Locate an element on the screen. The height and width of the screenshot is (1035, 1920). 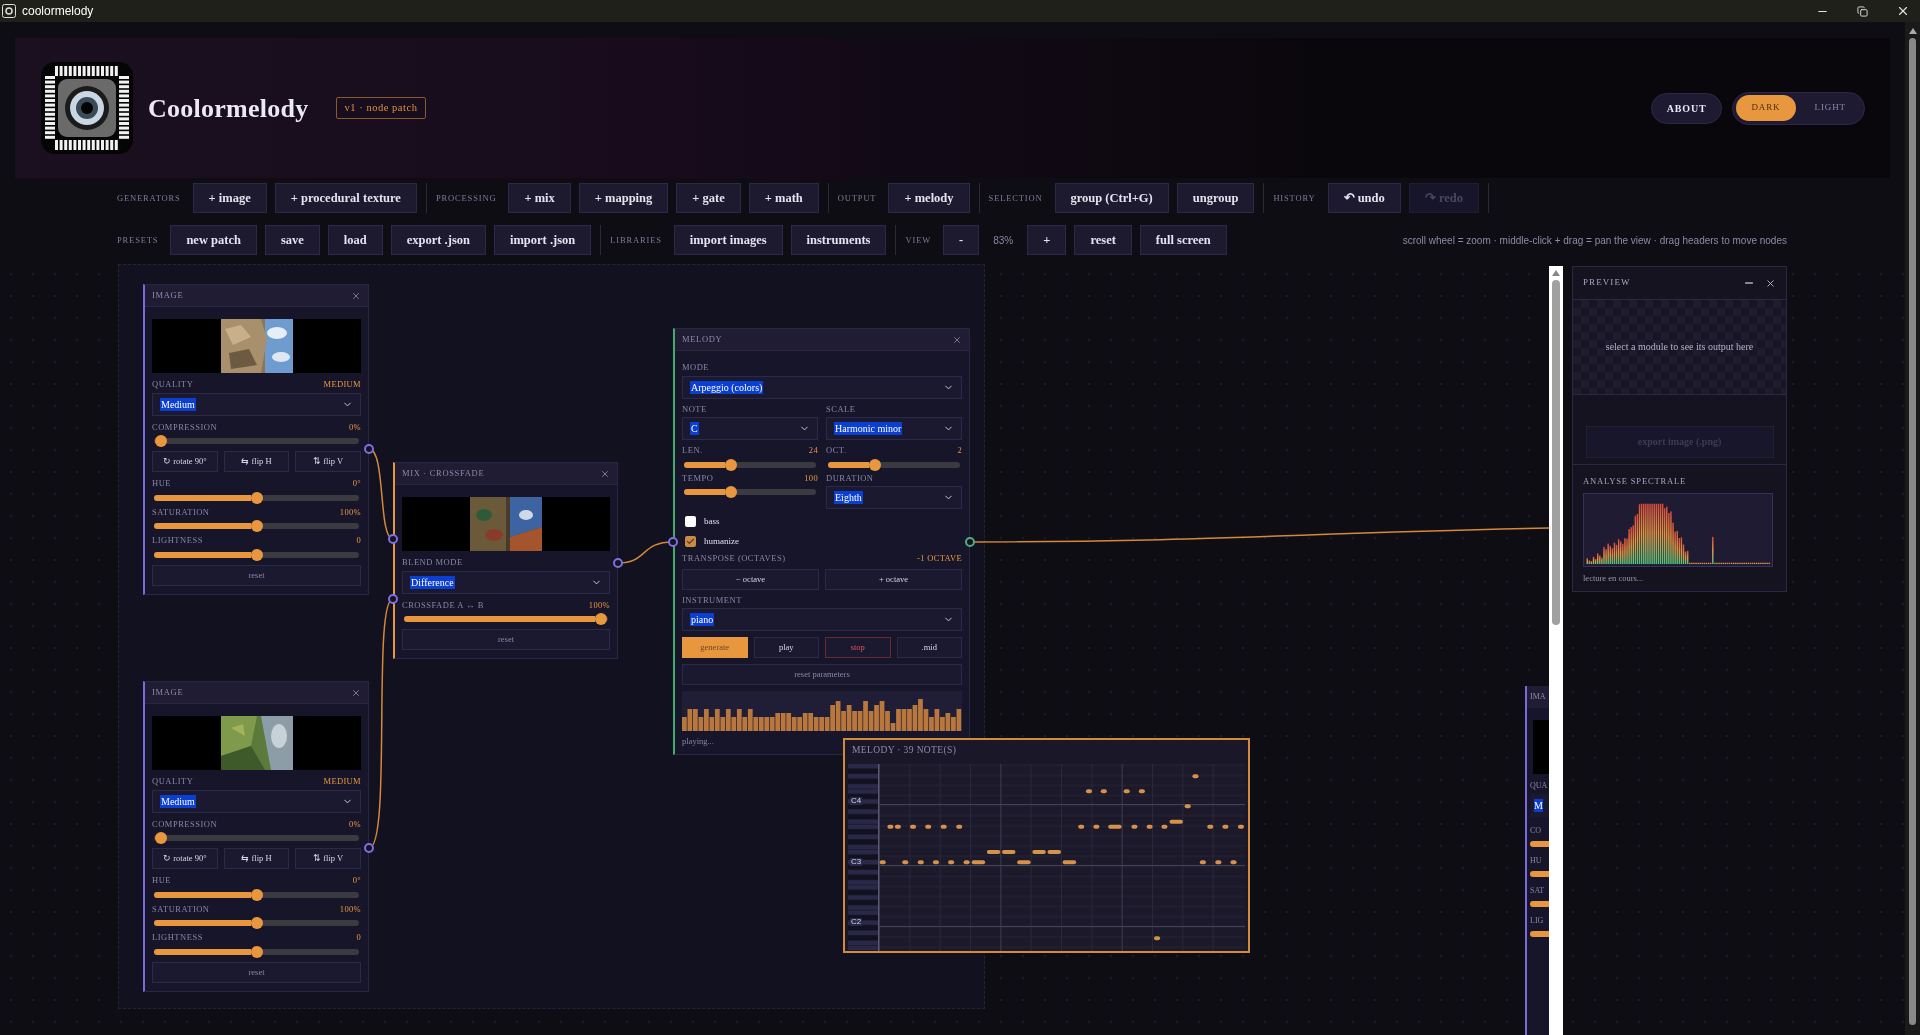
toolbar-button: + mix is located at coordinates (539, 198).